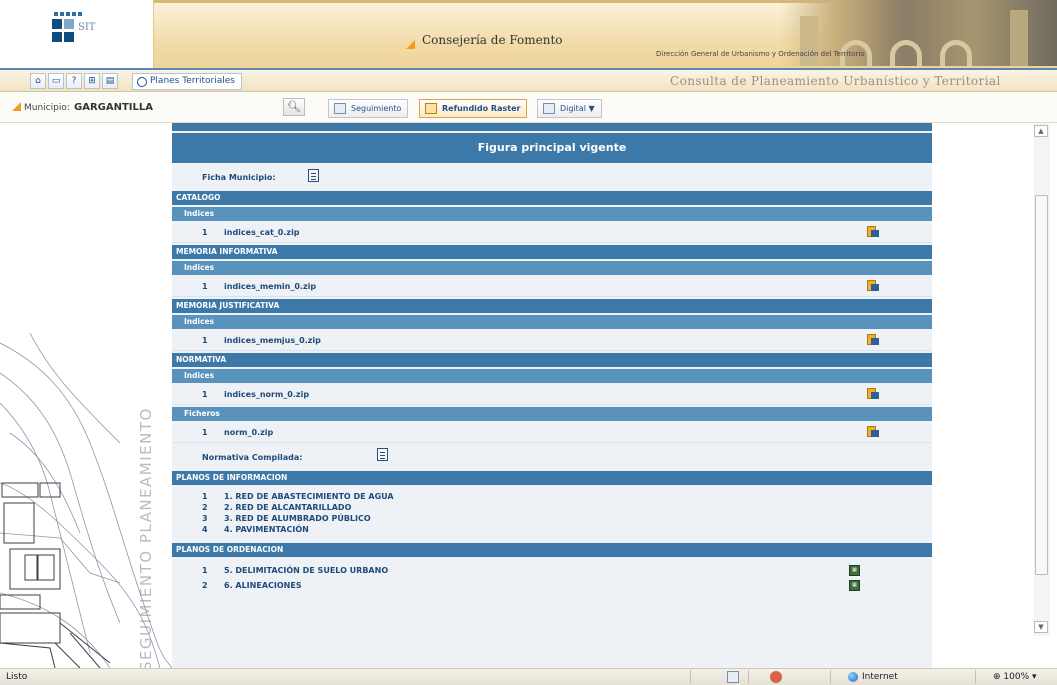  Describe the element at coordinates (376, 108) in the screenshot. I see `tab-seguimiento-label: Seguimiento` at that location.